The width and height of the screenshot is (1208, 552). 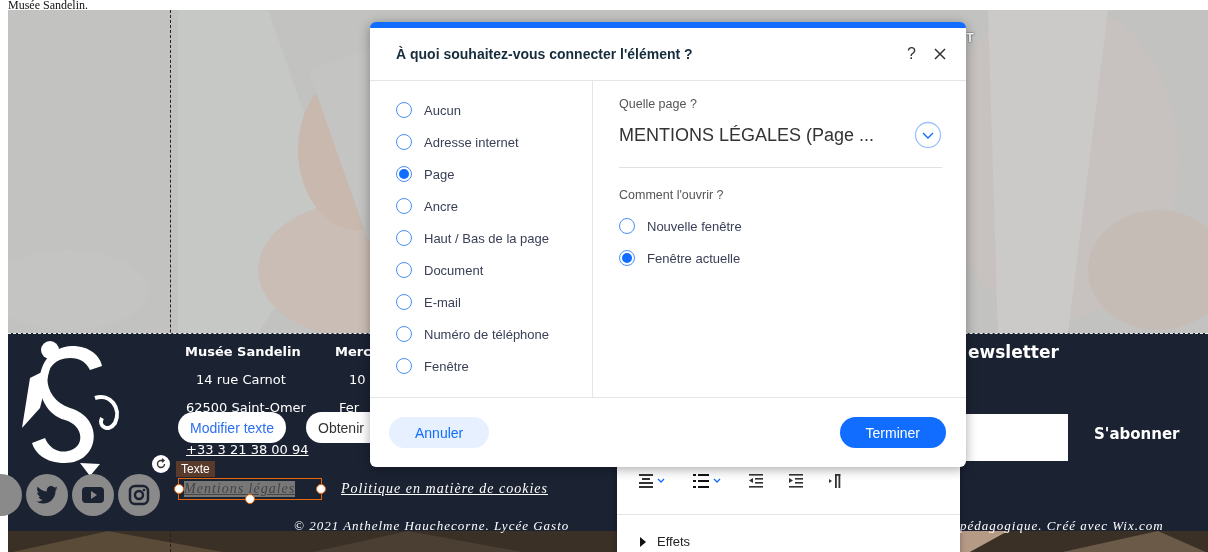 What do you see at coordinates (835, 481) in the screenshot?
I see `paragraph-direction-icon` at bounding box center [835, 481].